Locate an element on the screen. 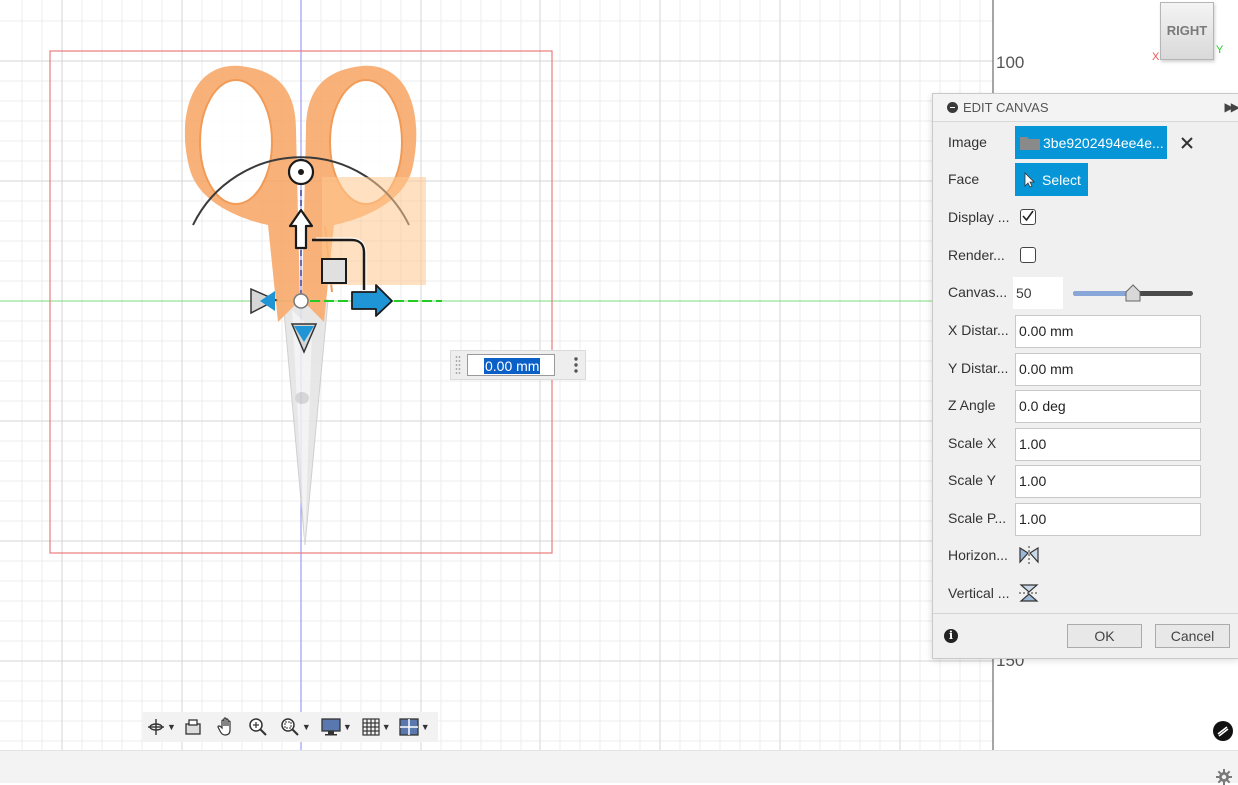 This screenshot has width=1238, height=785. orbit-button: ▼ is located at coordinates (161, 727).